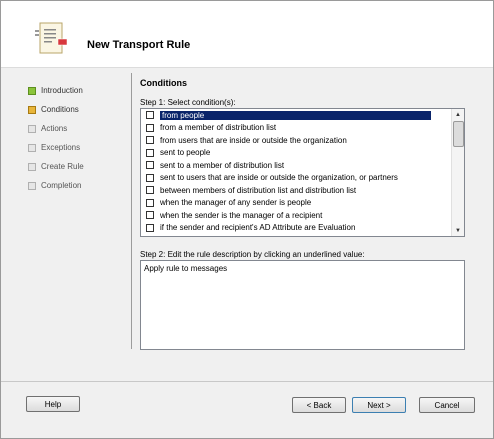 The height and width of the screenshot is (439, 494). What do you see at coordinates (163, 83) in the screenshot?
I see `section-title: Conditions` at bounding box center [163, 83].